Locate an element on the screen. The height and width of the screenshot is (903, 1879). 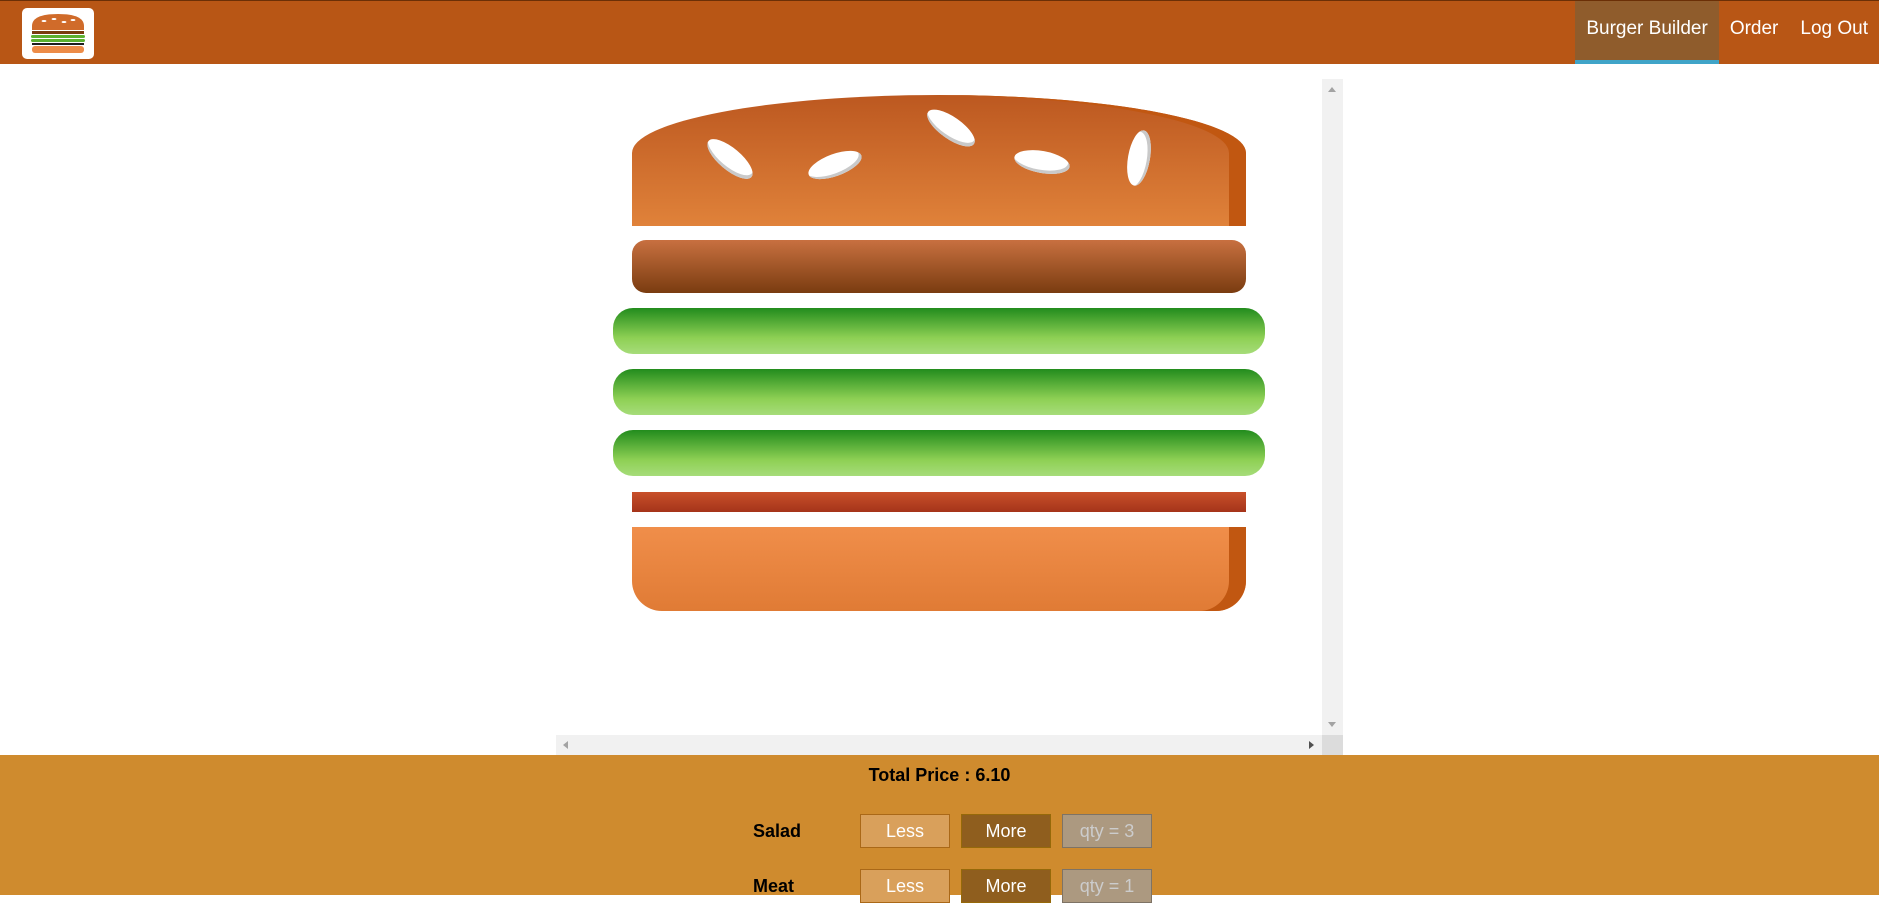
salad-less-button: Less is located at coordinates (905, 831).